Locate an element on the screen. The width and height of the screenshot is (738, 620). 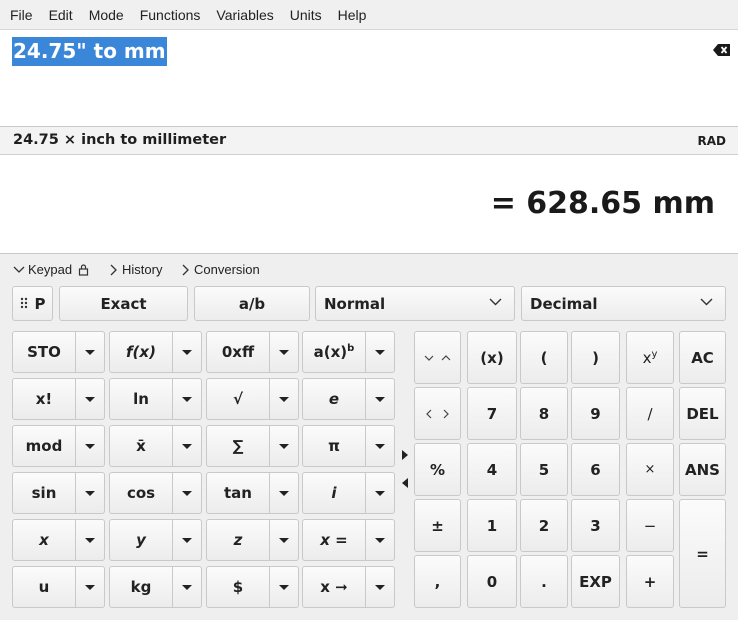
key-var-z: z is located at coordinates (238, 540).